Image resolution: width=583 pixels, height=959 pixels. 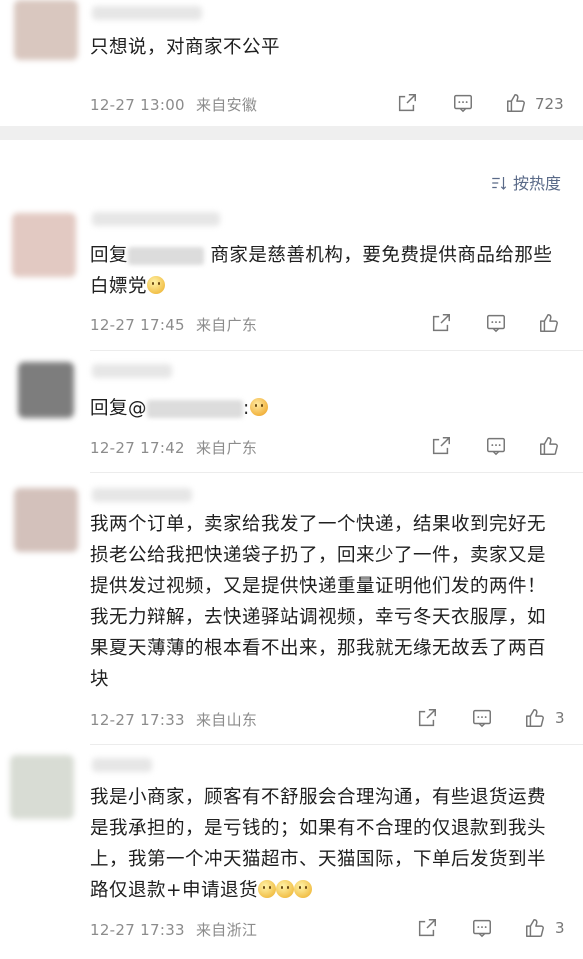 I want to click on comment-meta: 12-27 17:45 来自广东, so click(x=173, y=324).